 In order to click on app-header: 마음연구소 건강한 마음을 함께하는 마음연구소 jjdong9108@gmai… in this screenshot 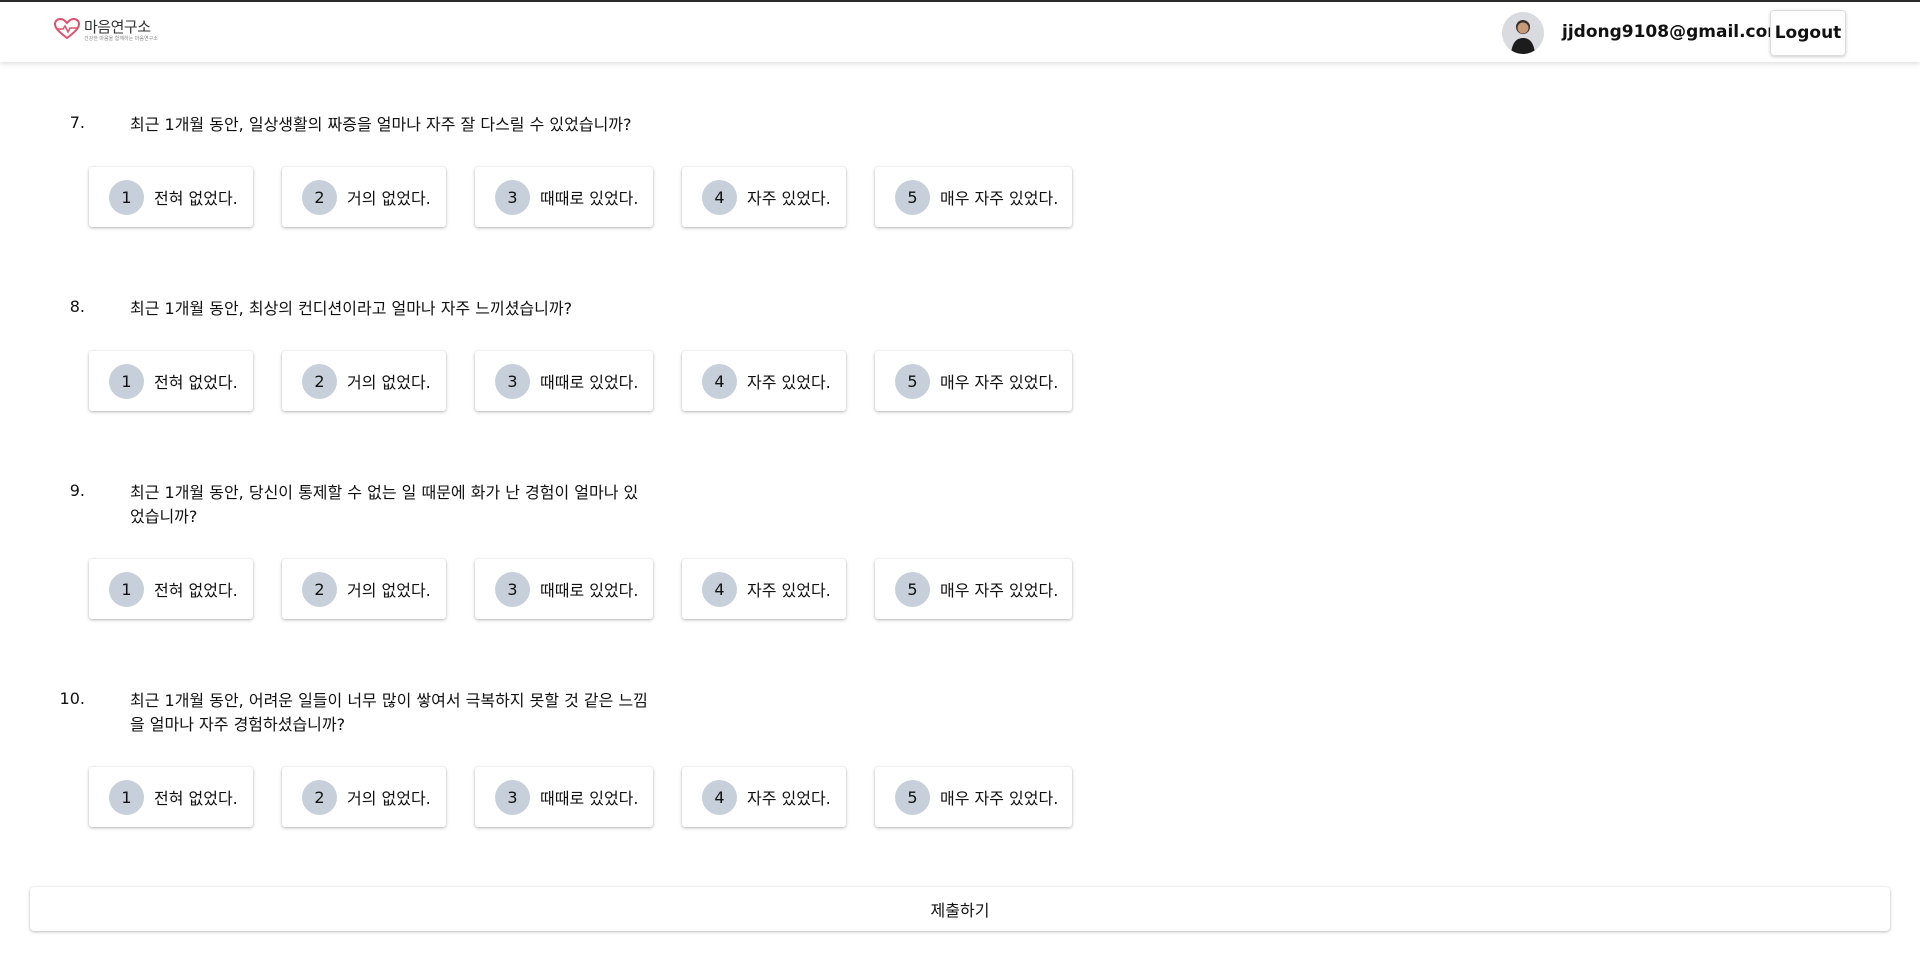, I will do `click(960, 32)`.